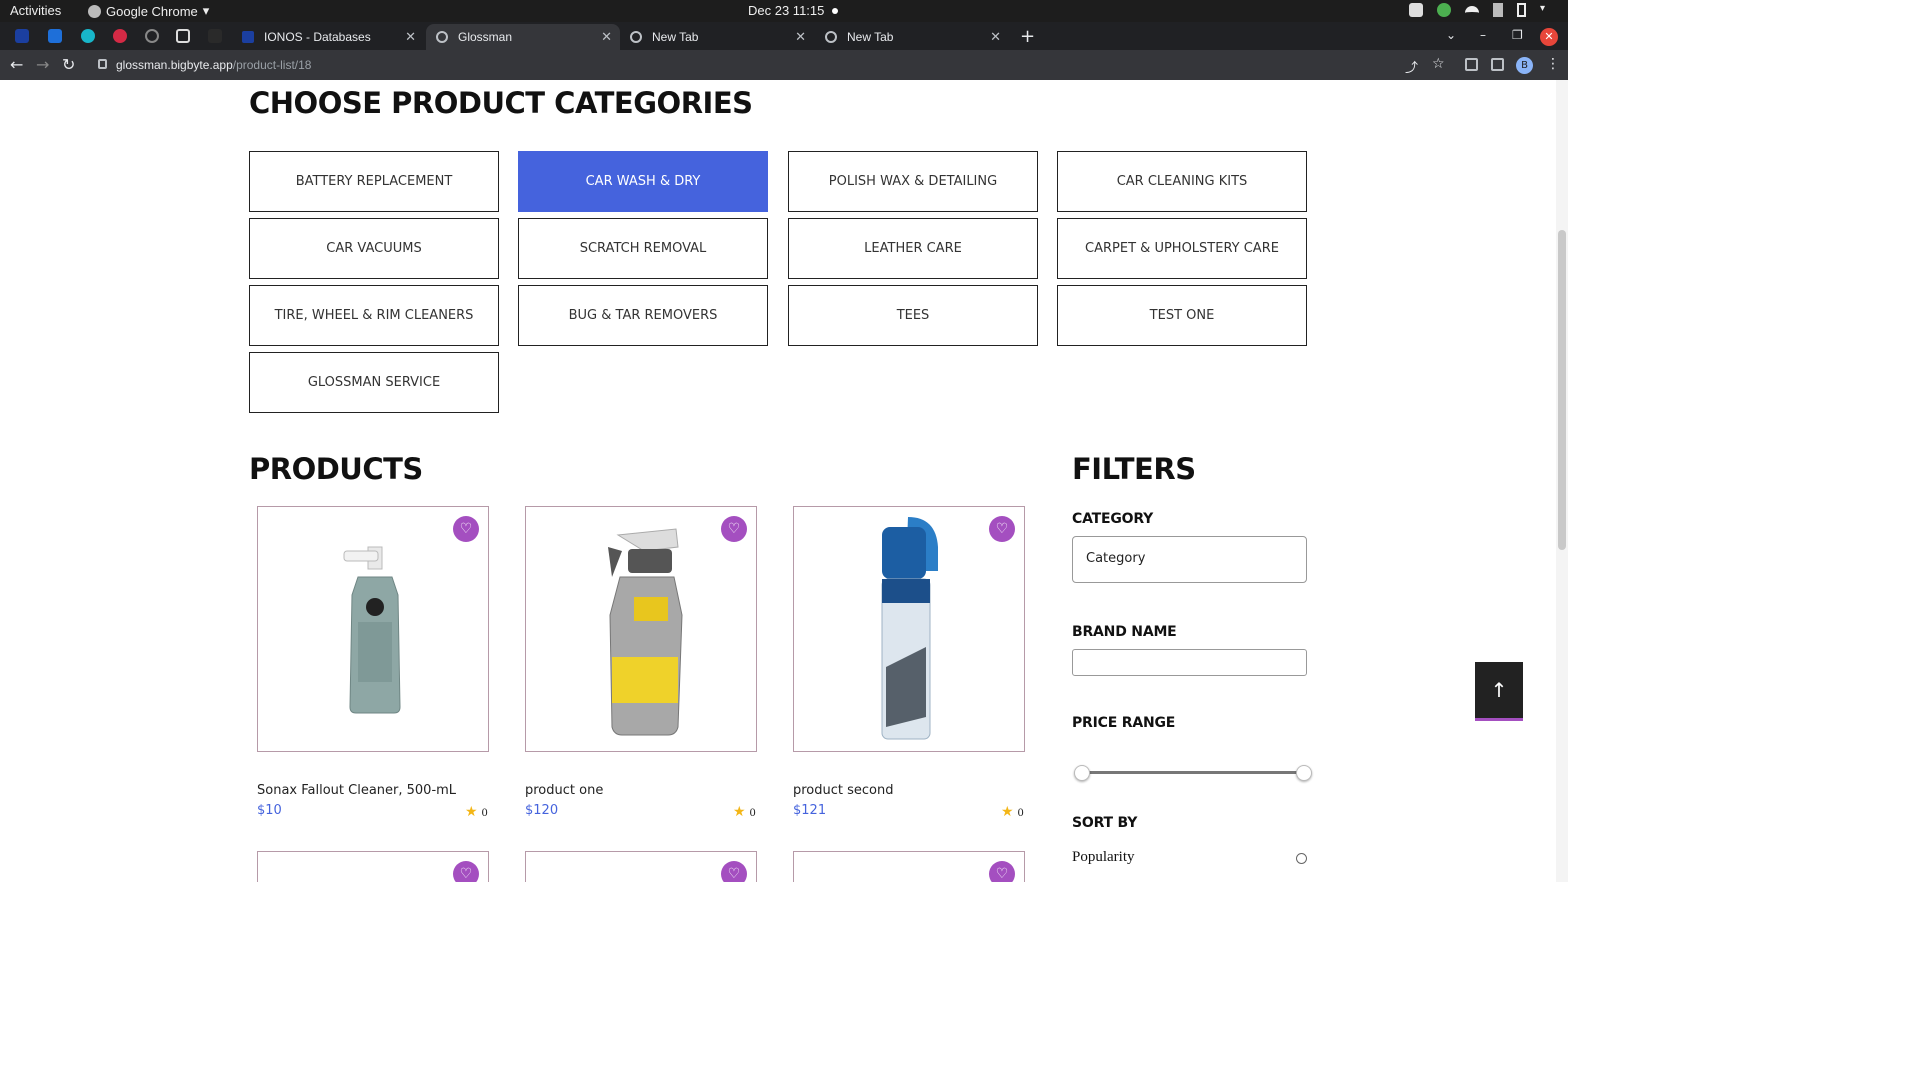 The height and width of the screenshot is (1080, 1920). Describe the element at coordinates (374, 181) in the screenshot. I see `category-battery-replacement: BATTERY REPLACEMENT` at that location.